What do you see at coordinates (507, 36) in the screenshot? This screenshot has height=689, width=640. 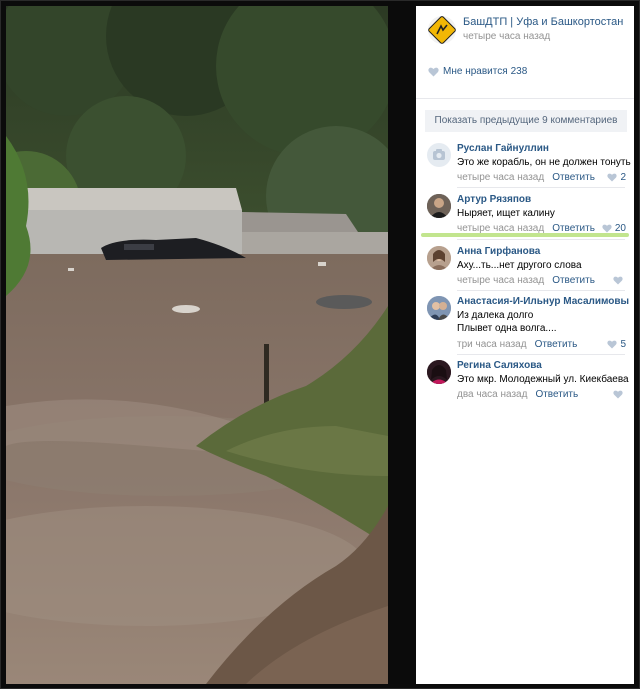 I see `post-time: четыре часа назад` at bounding box center [507, 36].